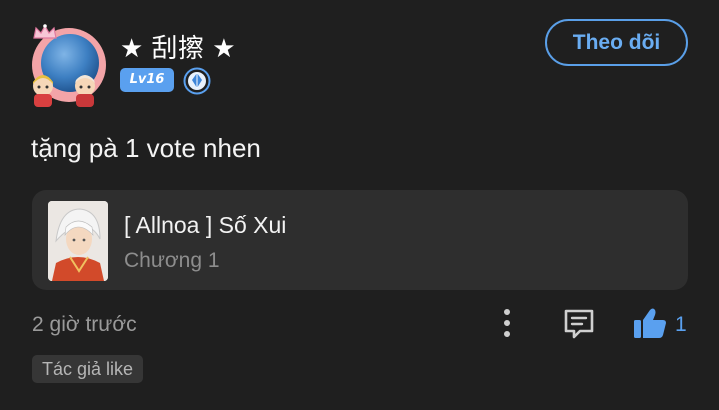 Image resolution: width=719 pixels, height=410 pixels. I want to click on story-thumbnail, so click(78, 241).